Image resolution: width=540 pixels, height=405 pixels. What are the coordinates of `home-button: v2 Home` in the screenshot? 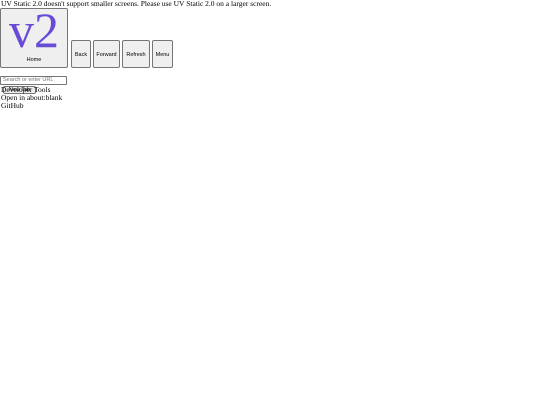 It's located at (34, 35).